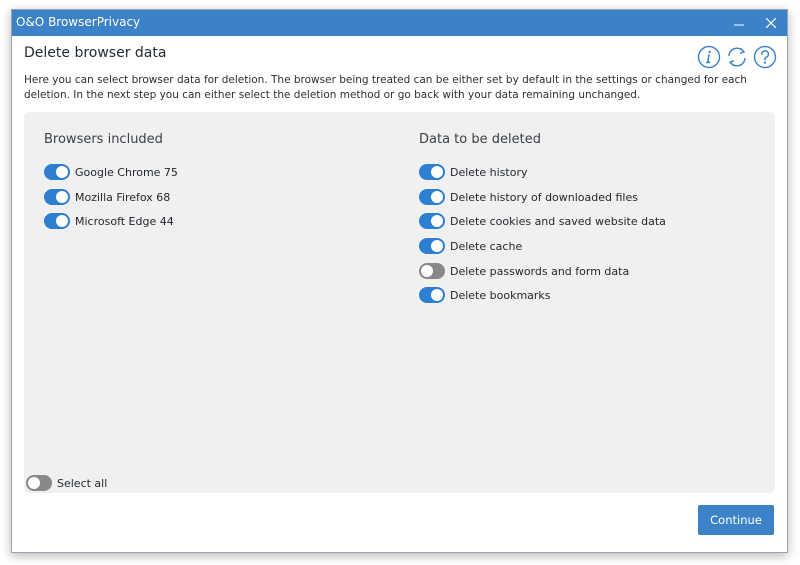 This screenshot has height=565, width=800. I want to click on select-all-option: Select all, so click(66, 483).